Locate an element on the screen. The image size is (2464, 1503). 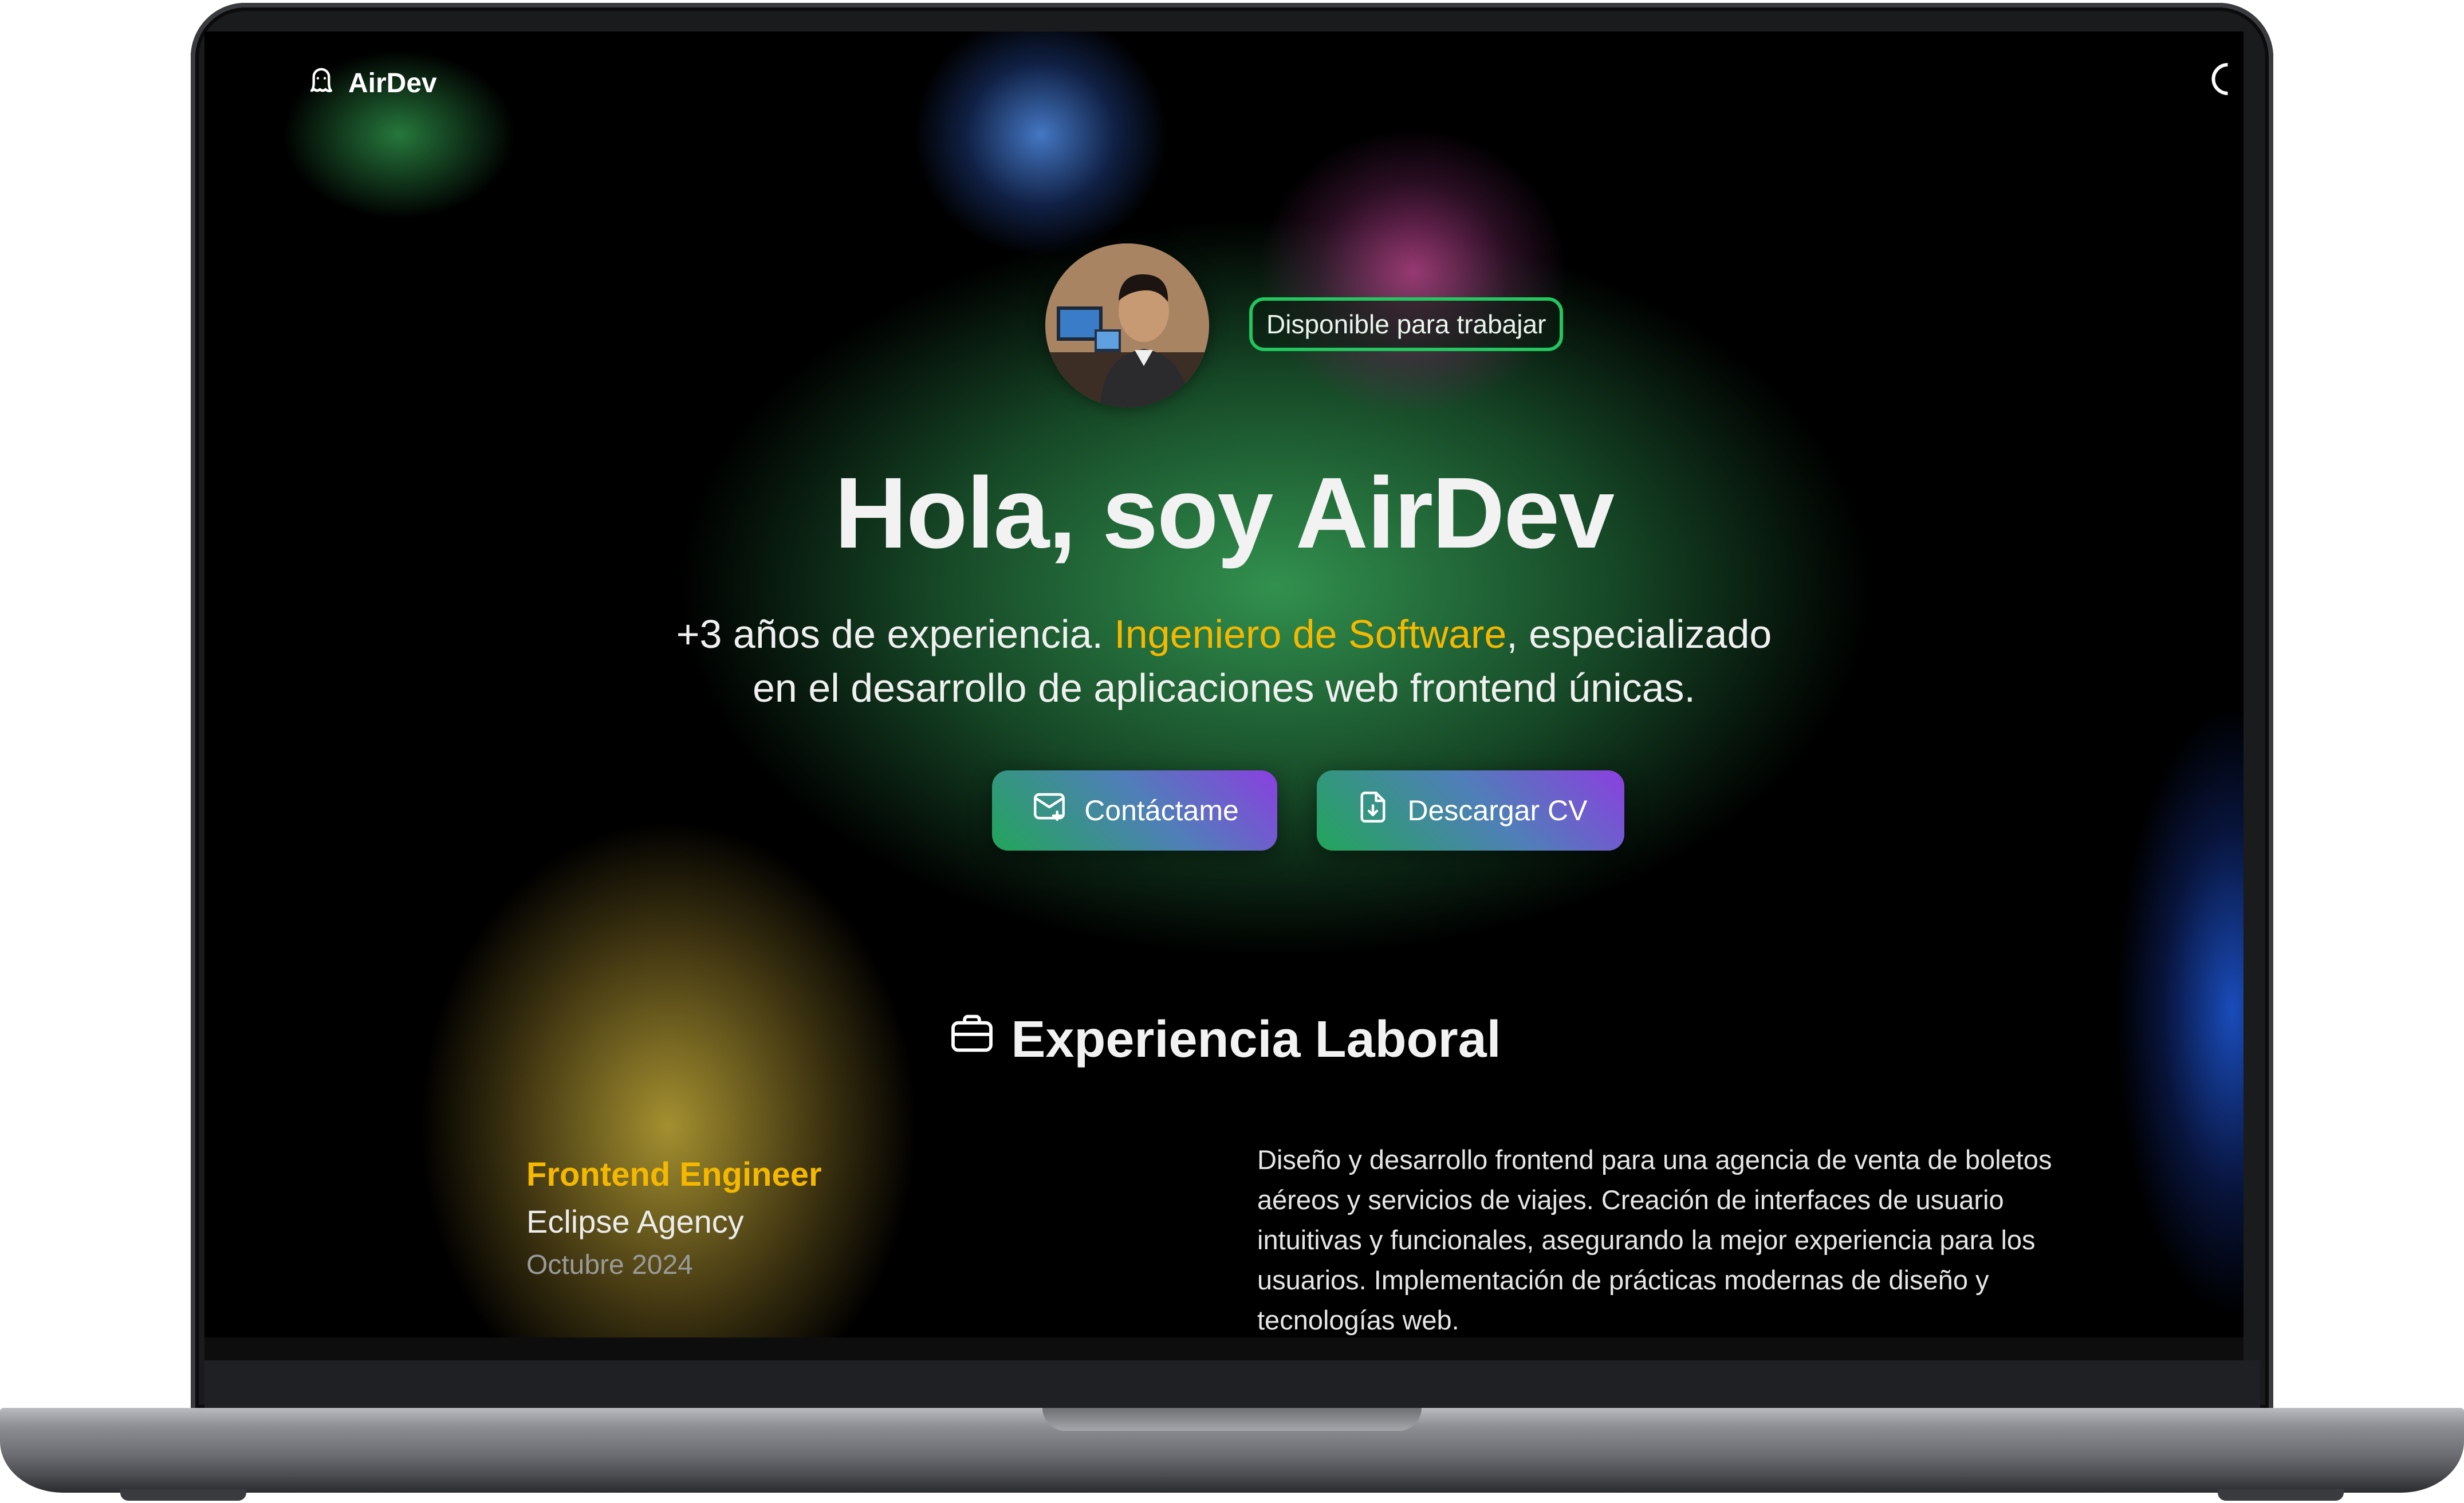
contact-button-label: Contáctame is located at coordinates (1161, 810).